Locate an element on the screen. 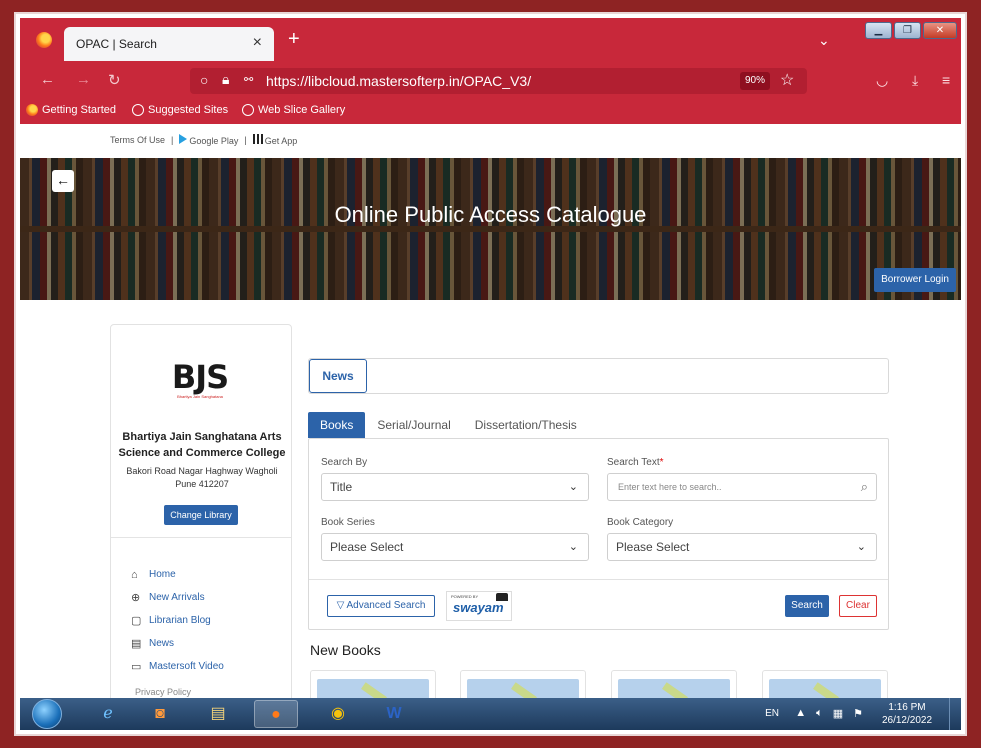 The image size is (981, 748). book-series-select: Please Select ⌄ is located at coordinates (455, 547).